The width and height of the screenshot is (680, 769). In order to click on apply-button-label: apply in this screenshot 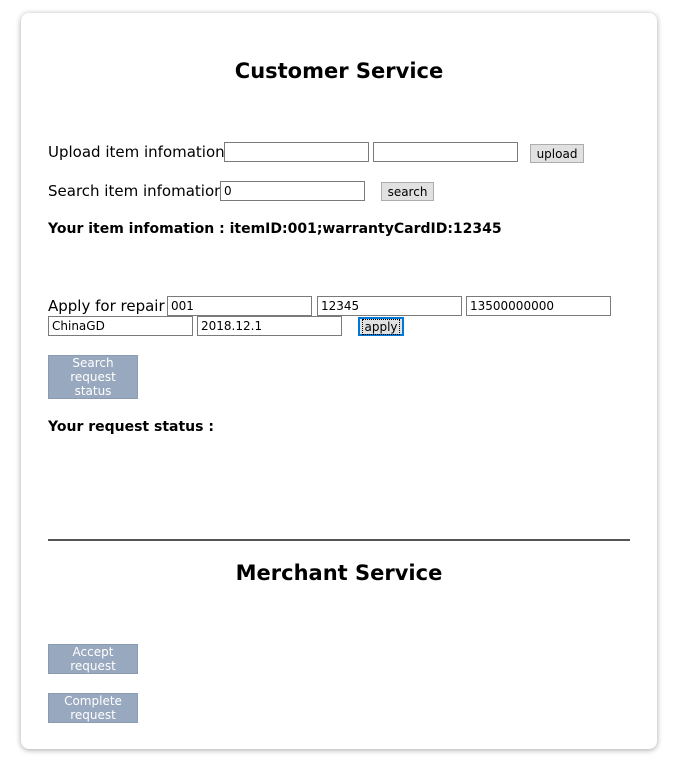, I will do `click(381, 326)`.